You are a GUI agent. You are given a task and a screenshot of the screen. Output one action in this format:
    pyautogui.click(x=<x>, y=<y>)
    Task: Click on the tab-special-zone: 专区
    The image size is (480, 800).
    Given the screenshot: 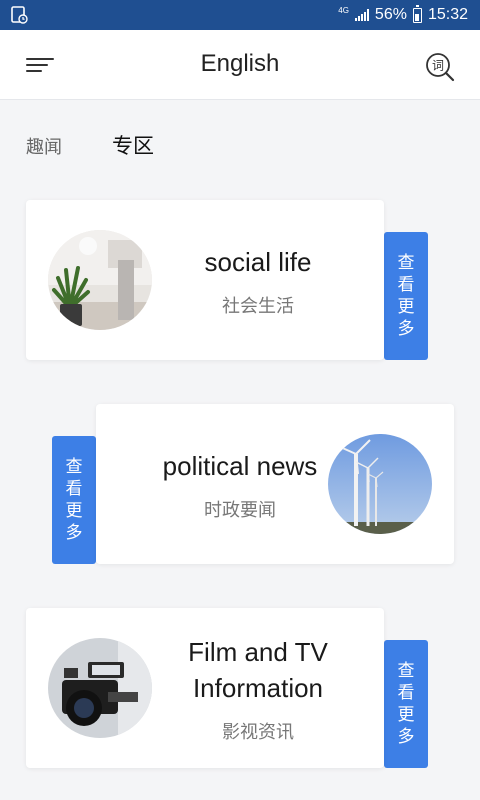 What is the action you would take?
    pyautogui.click(x=133, y=145)
    